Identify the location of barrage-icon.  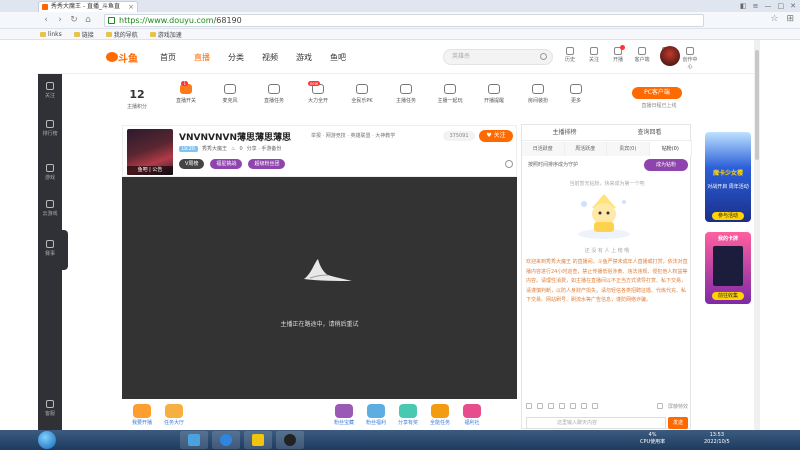
(551, 406).